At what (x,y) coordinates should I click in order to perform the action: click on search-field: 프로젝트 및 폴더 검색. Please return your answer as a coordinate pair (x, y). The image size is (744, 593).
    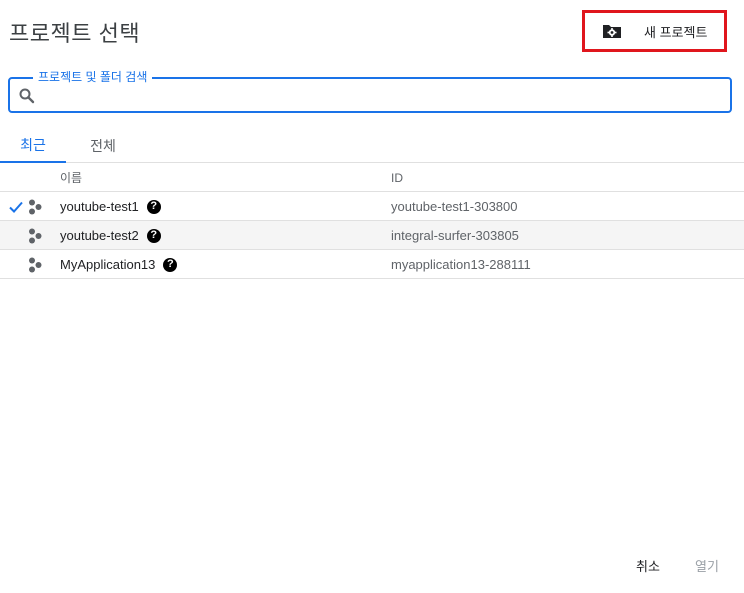
    Looking at the image, I should click on (370, 91).